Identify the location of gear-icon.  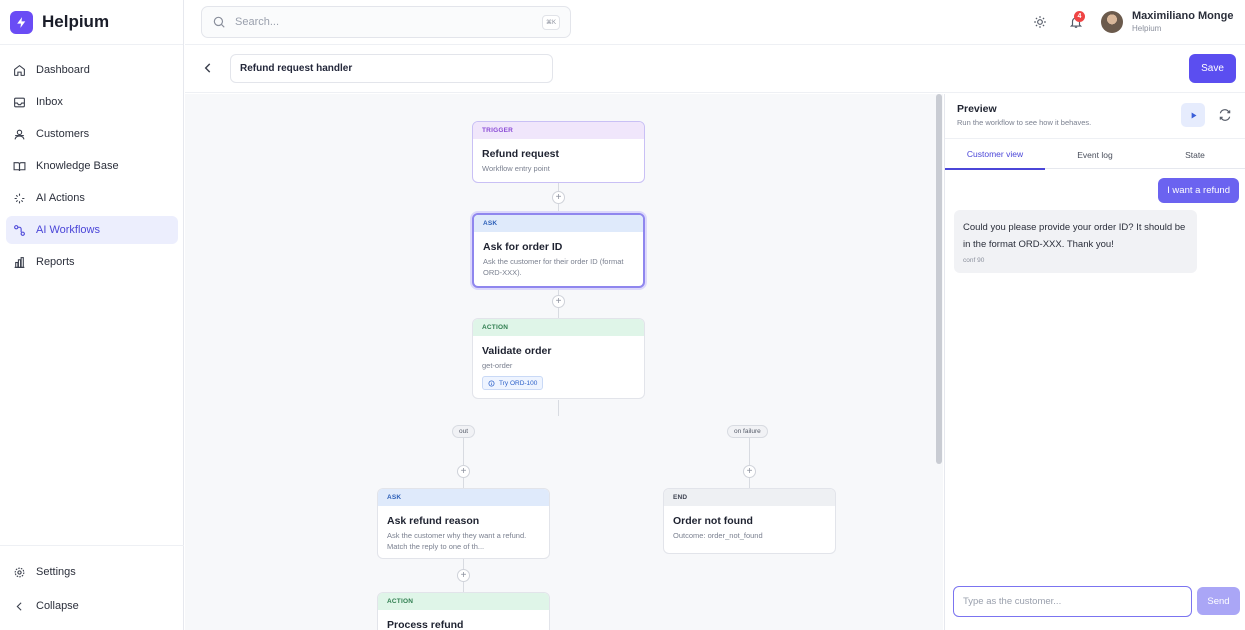
(19, 572).